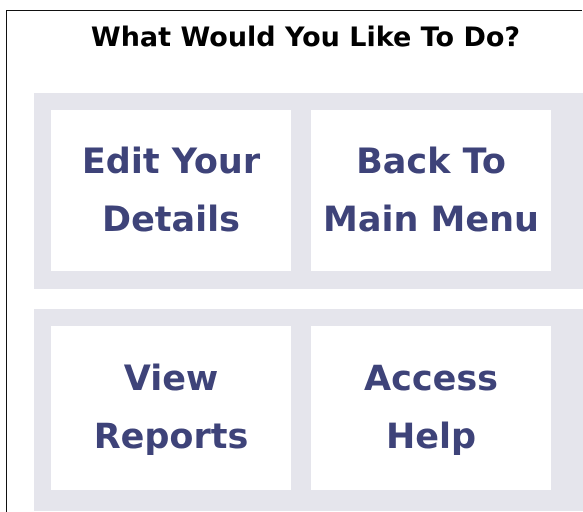 This screenshot has height=512, width=583. I want to click on access-help-label-line-1: Access, so click(431, 379).